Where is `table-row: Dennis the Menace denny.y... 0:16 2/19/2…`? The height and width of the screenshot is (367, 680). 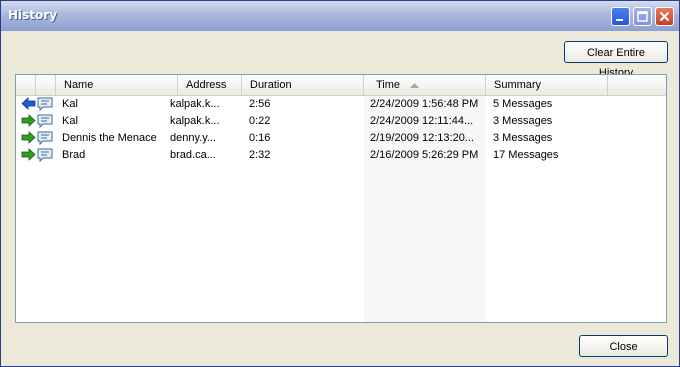
table-row: Dennis the Menace denny.y... 0:16 2/19/2… is located at coordinates (341, 138).